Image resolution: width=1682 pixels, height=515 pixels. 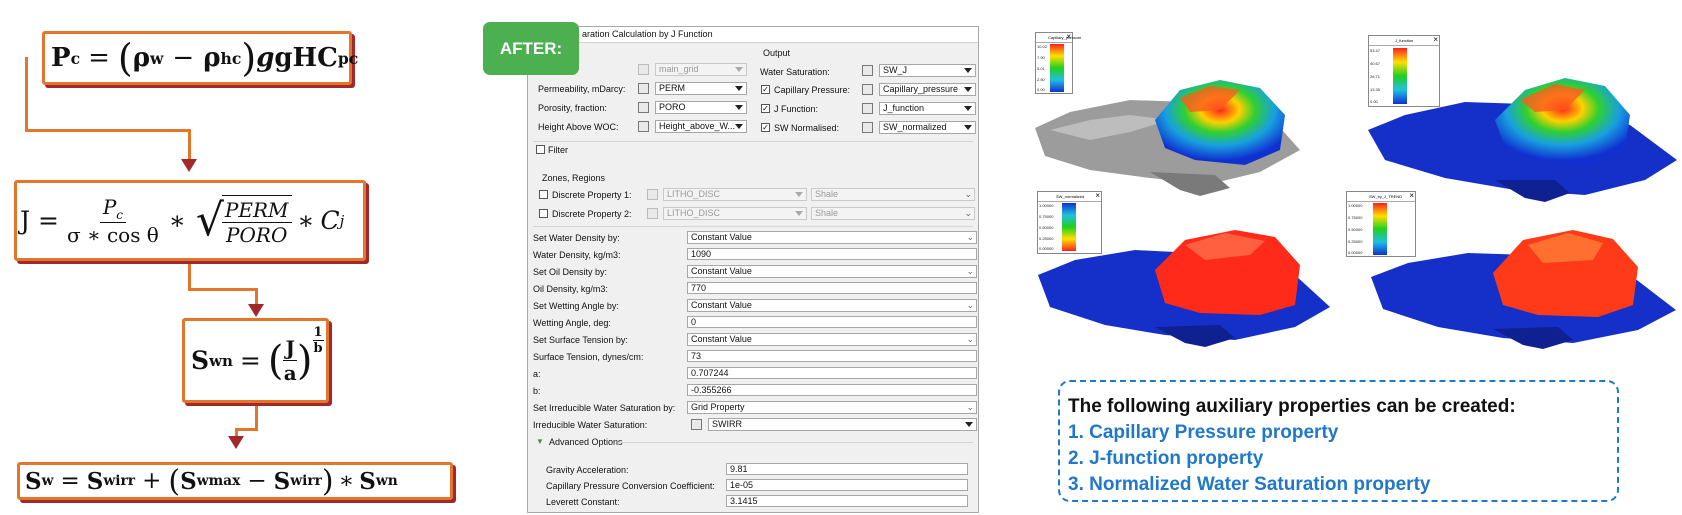 What do you see at coordinates (832, 407) in the screenshot?
I see `set-irreducible-sw-select: Grid Property ⌄` at bounding box center [832, 407].